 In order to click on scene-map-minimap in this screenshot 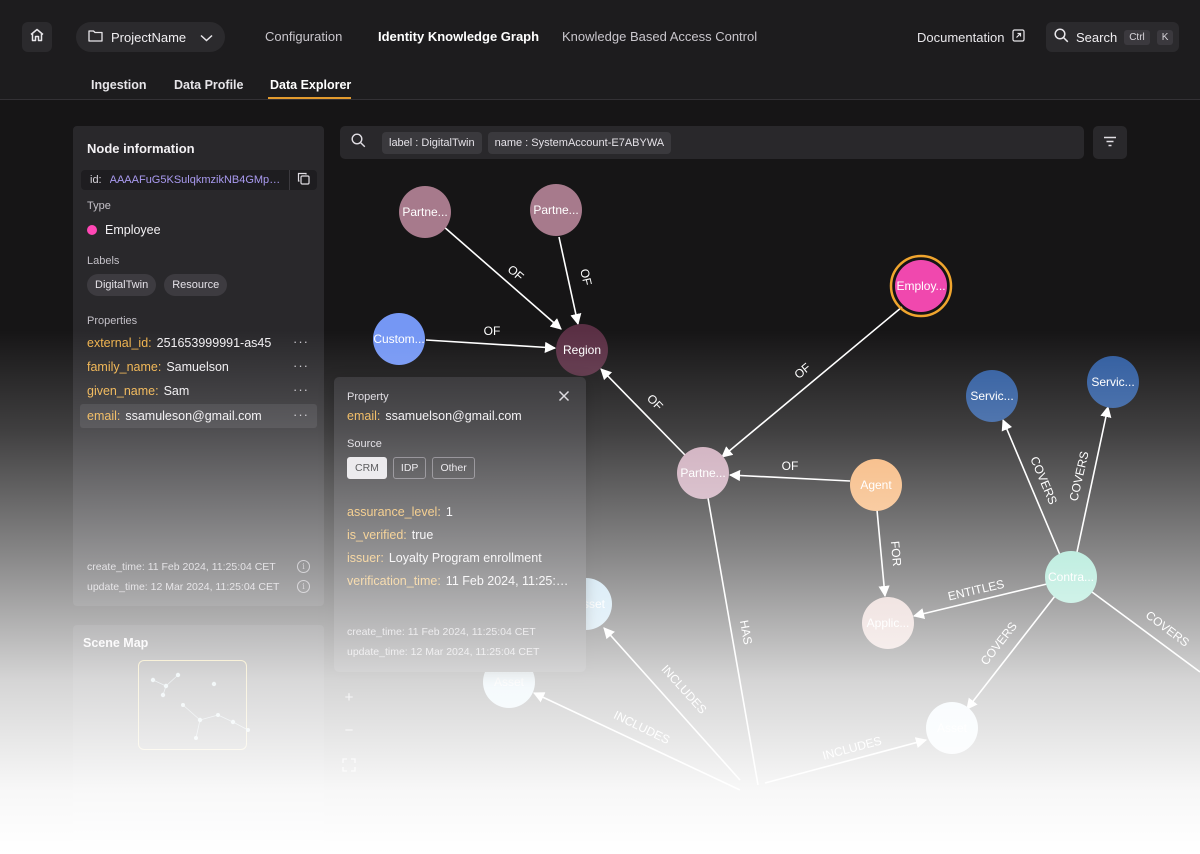, I will do `click(200, 706)`.